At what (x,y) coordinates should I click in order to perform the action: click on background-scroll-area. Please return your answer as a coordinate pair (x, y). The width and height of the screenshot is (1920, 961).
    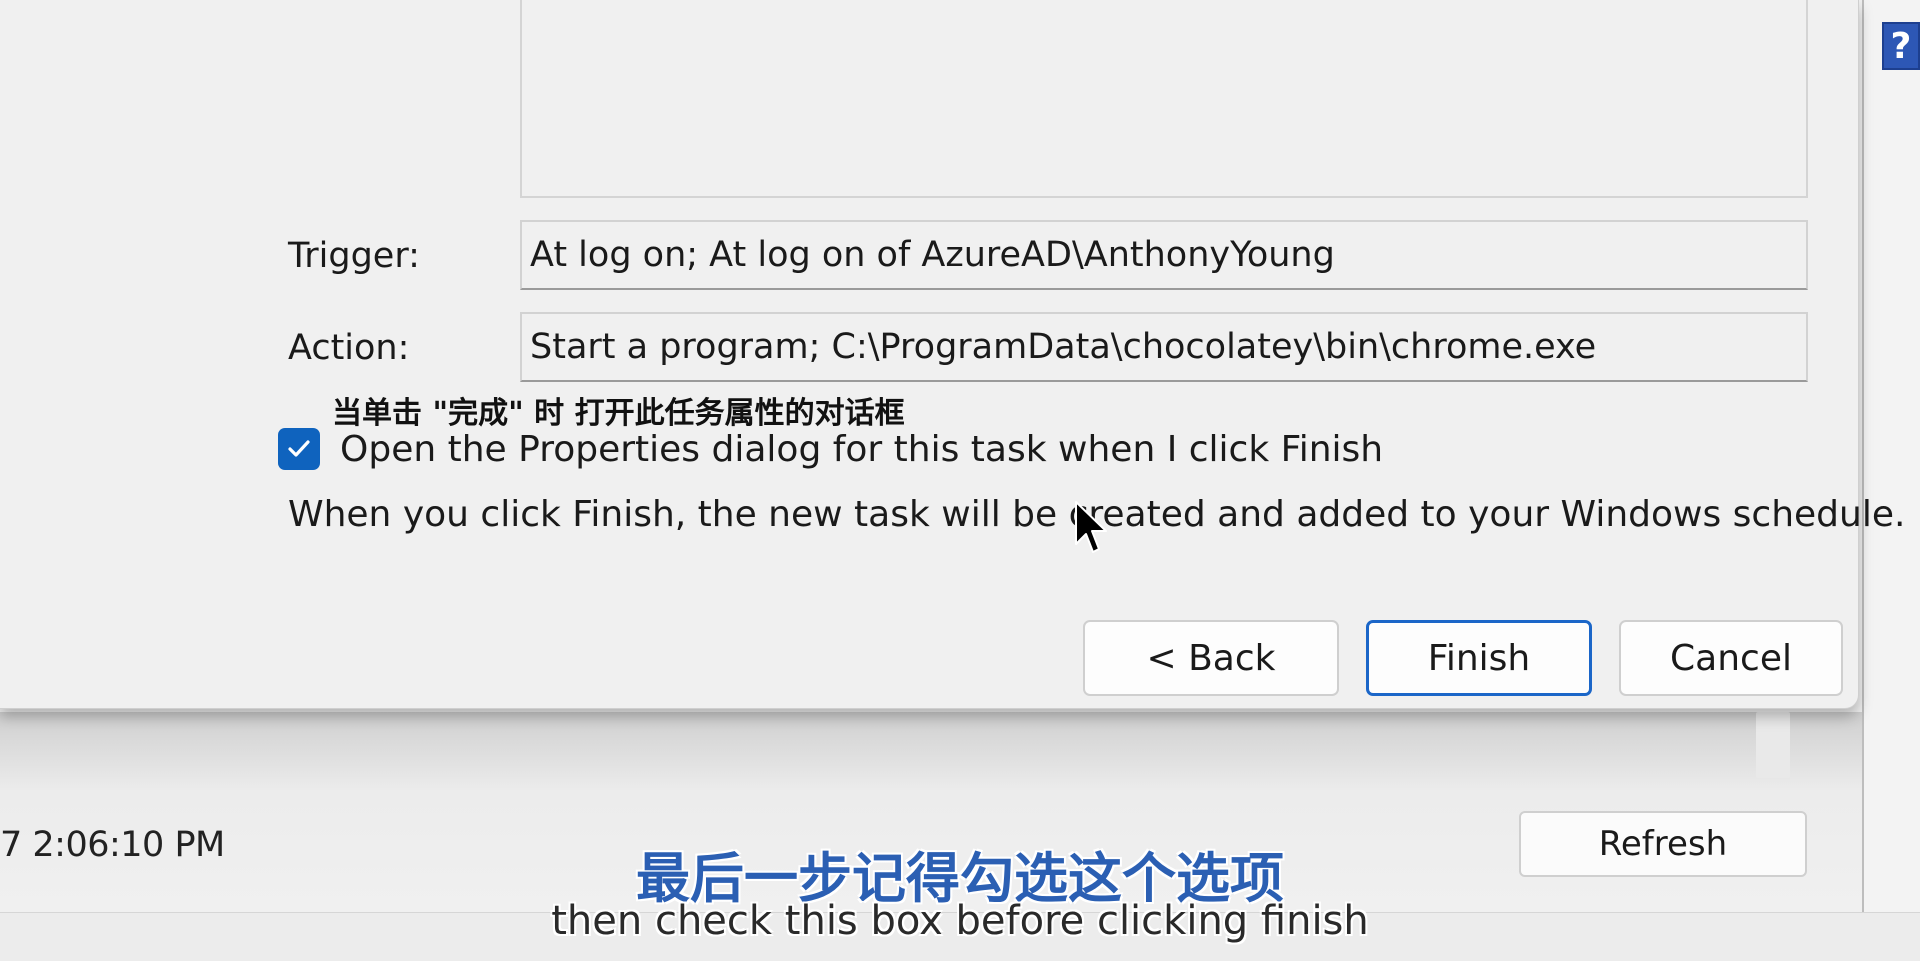
    Looking at the image, I should click on (1773, 745).